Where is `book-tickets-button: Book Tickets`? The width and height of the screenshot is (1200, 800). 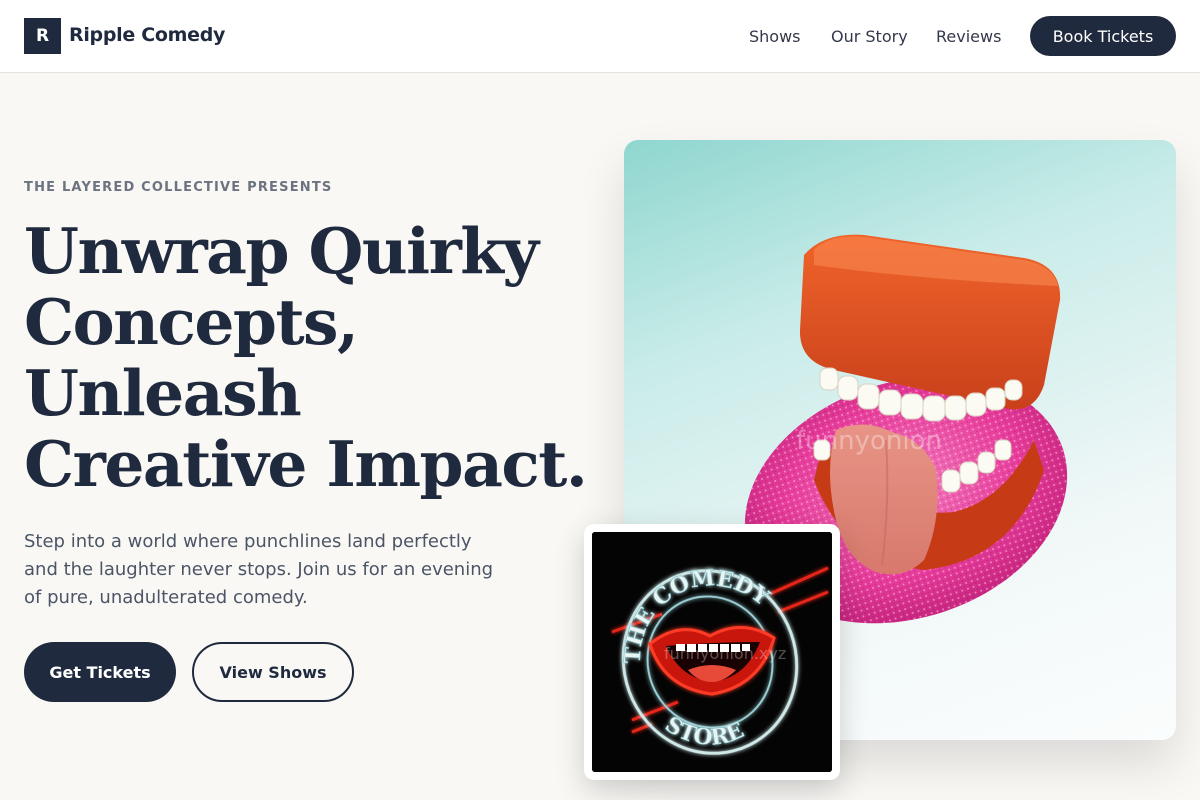 book-tickets-button: Book Tickets is located at coordinates (1103, 36).